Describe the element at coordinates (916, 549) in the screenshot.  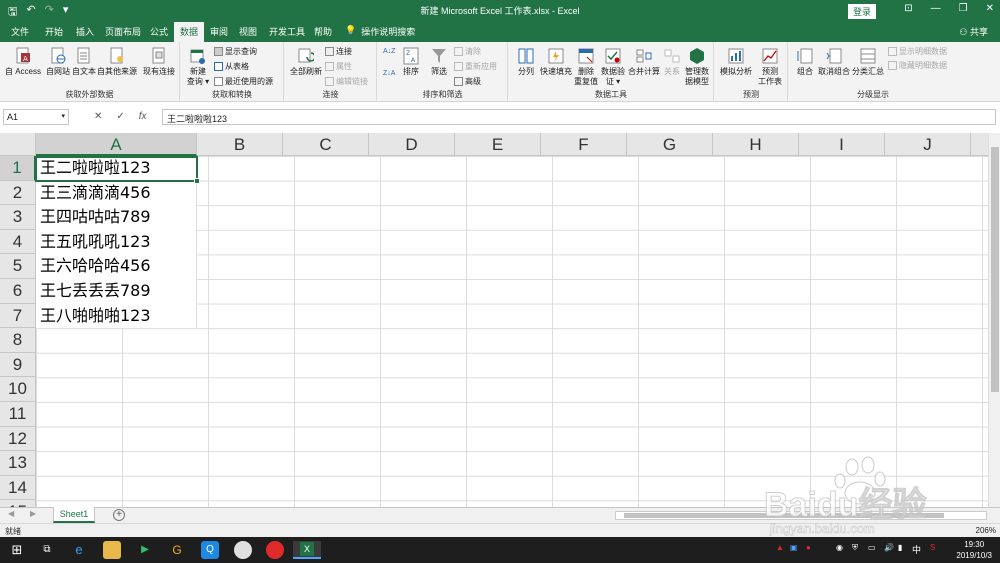
I see `input-method-indicator: 中` at that location.